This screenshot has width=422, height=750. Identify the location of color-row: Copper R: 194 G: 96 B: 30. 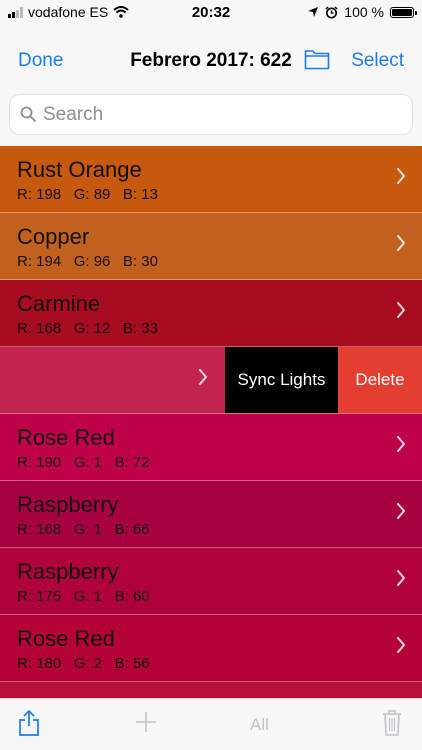
(211, 246).